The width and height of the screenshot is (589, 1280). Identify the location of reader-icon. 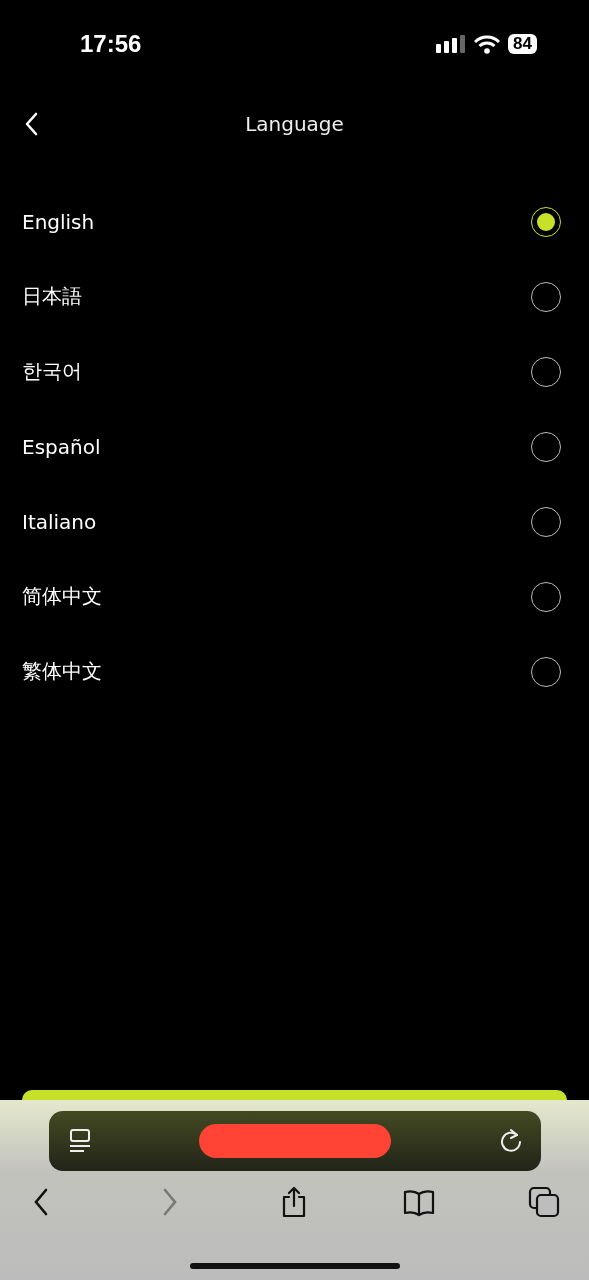
(79, 1141).